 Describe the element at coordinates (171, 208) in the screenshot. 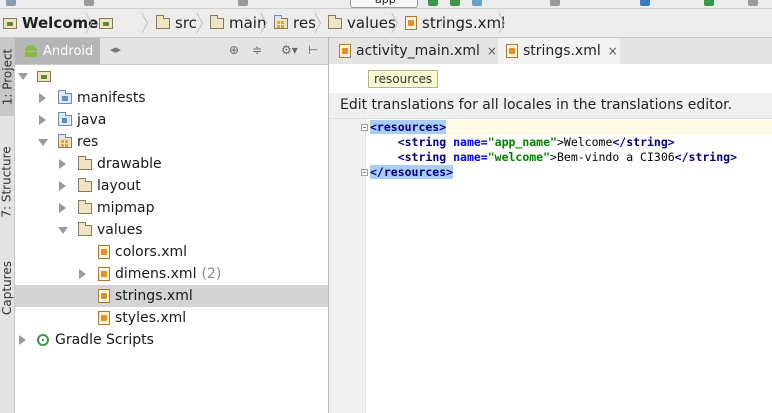

I see `tree-row-mipmap: mipmap` at that location.